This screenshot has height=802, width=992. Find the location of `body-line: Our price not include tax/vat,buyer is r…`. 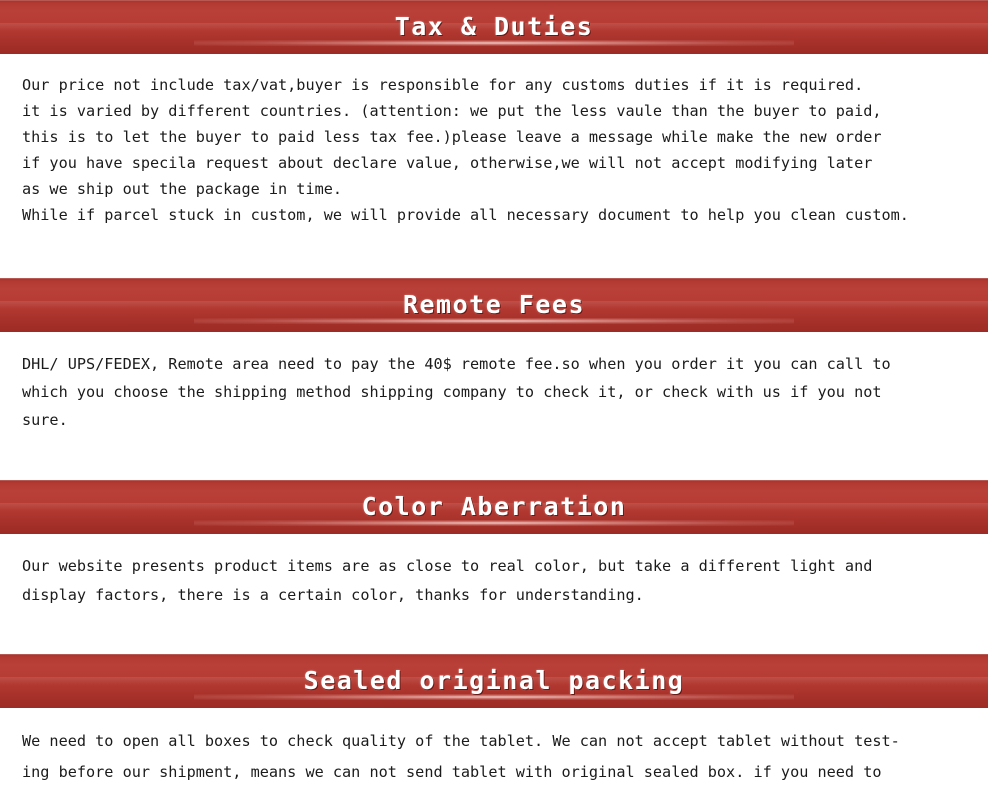

body-line: Our price not include tax/vat,buyer is r… is located at coordinates (443, 85).